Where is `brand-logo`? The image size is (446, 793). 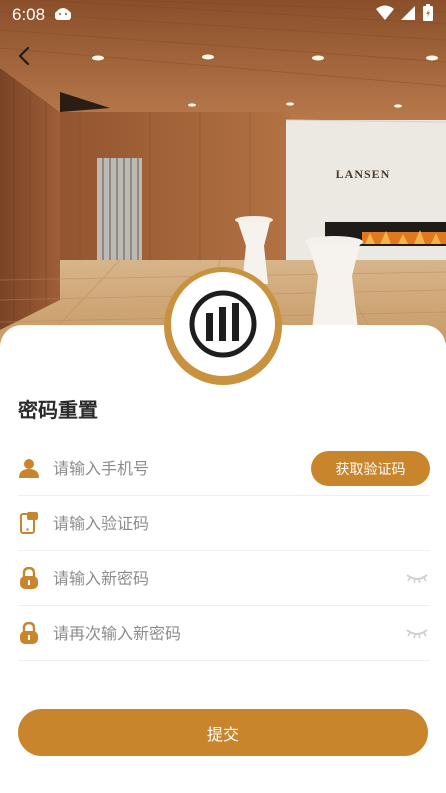 brand-logo is located at coordinates (223, 324).